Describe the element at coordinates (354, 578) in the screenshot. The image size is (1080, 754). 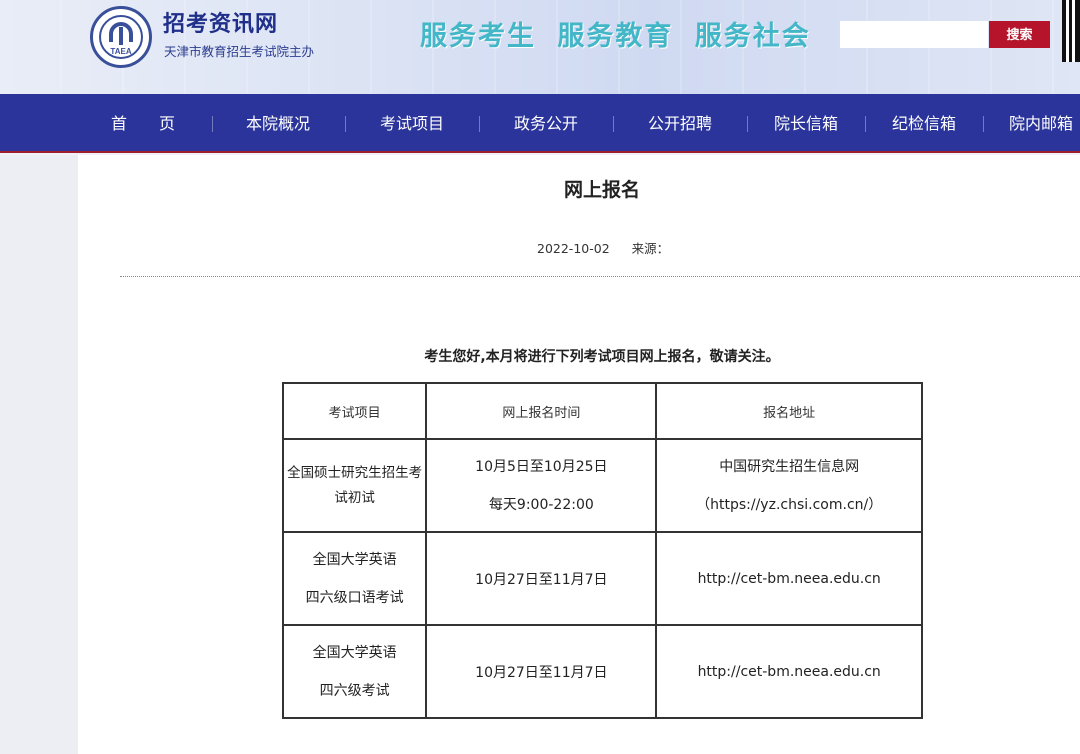
I see `exam-cell: 全国大学英语 四六级口语考试` at that location.